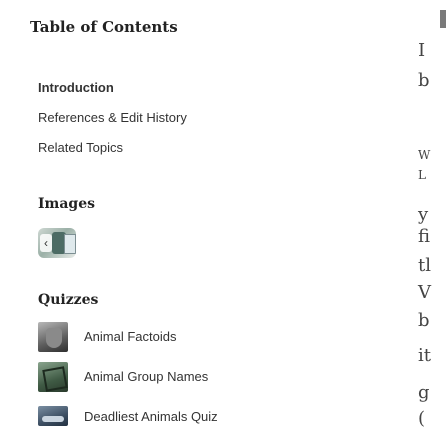 This screenshot has height=448, width=448. I want to click on quiz-item-deadliest-animals: Deadliest Animals Quiz, so click(178, 415).